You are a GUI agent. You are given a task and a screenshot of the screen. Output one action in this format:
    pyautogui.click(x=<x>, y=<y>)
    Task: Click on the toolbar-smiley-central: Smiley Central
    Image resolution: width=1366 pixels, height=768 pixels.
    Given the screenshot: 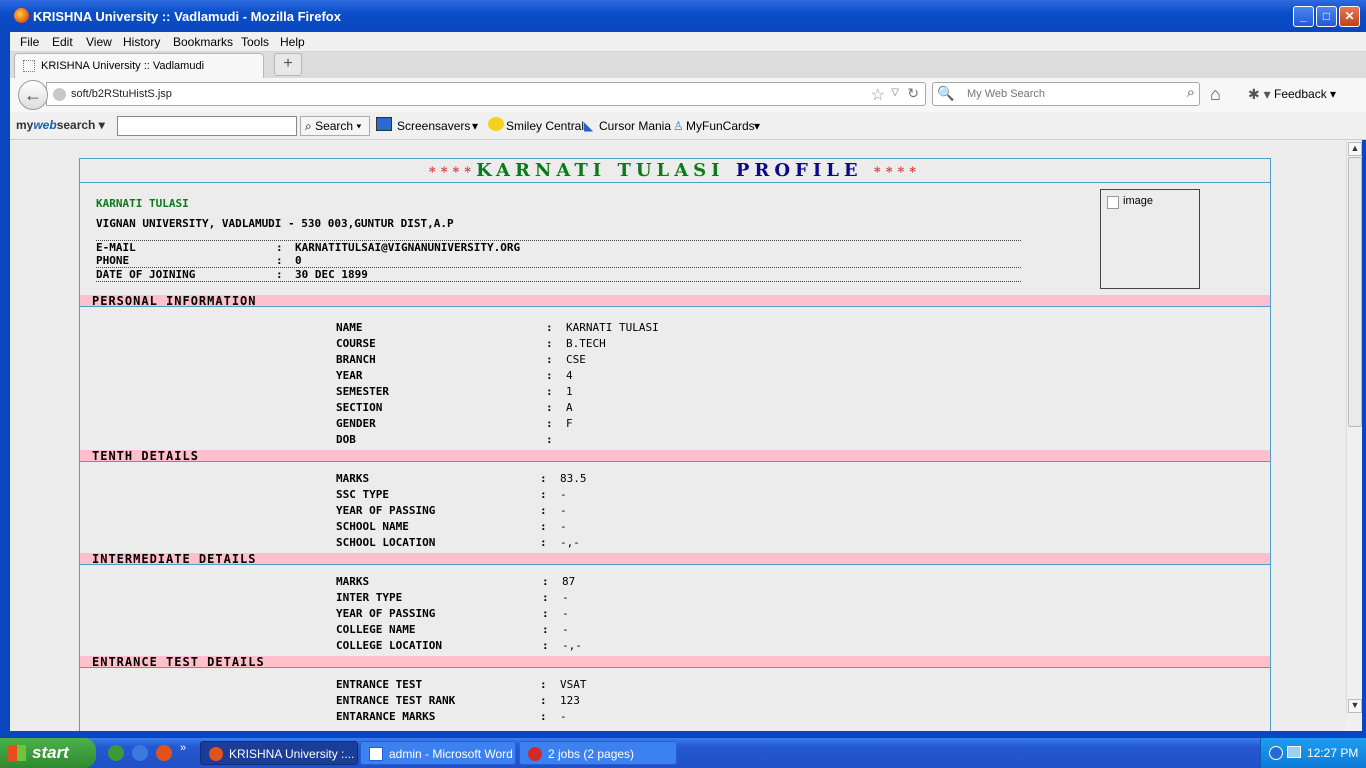 What is the action you would take?
    pyautogui.click(x=545, y=126)
    